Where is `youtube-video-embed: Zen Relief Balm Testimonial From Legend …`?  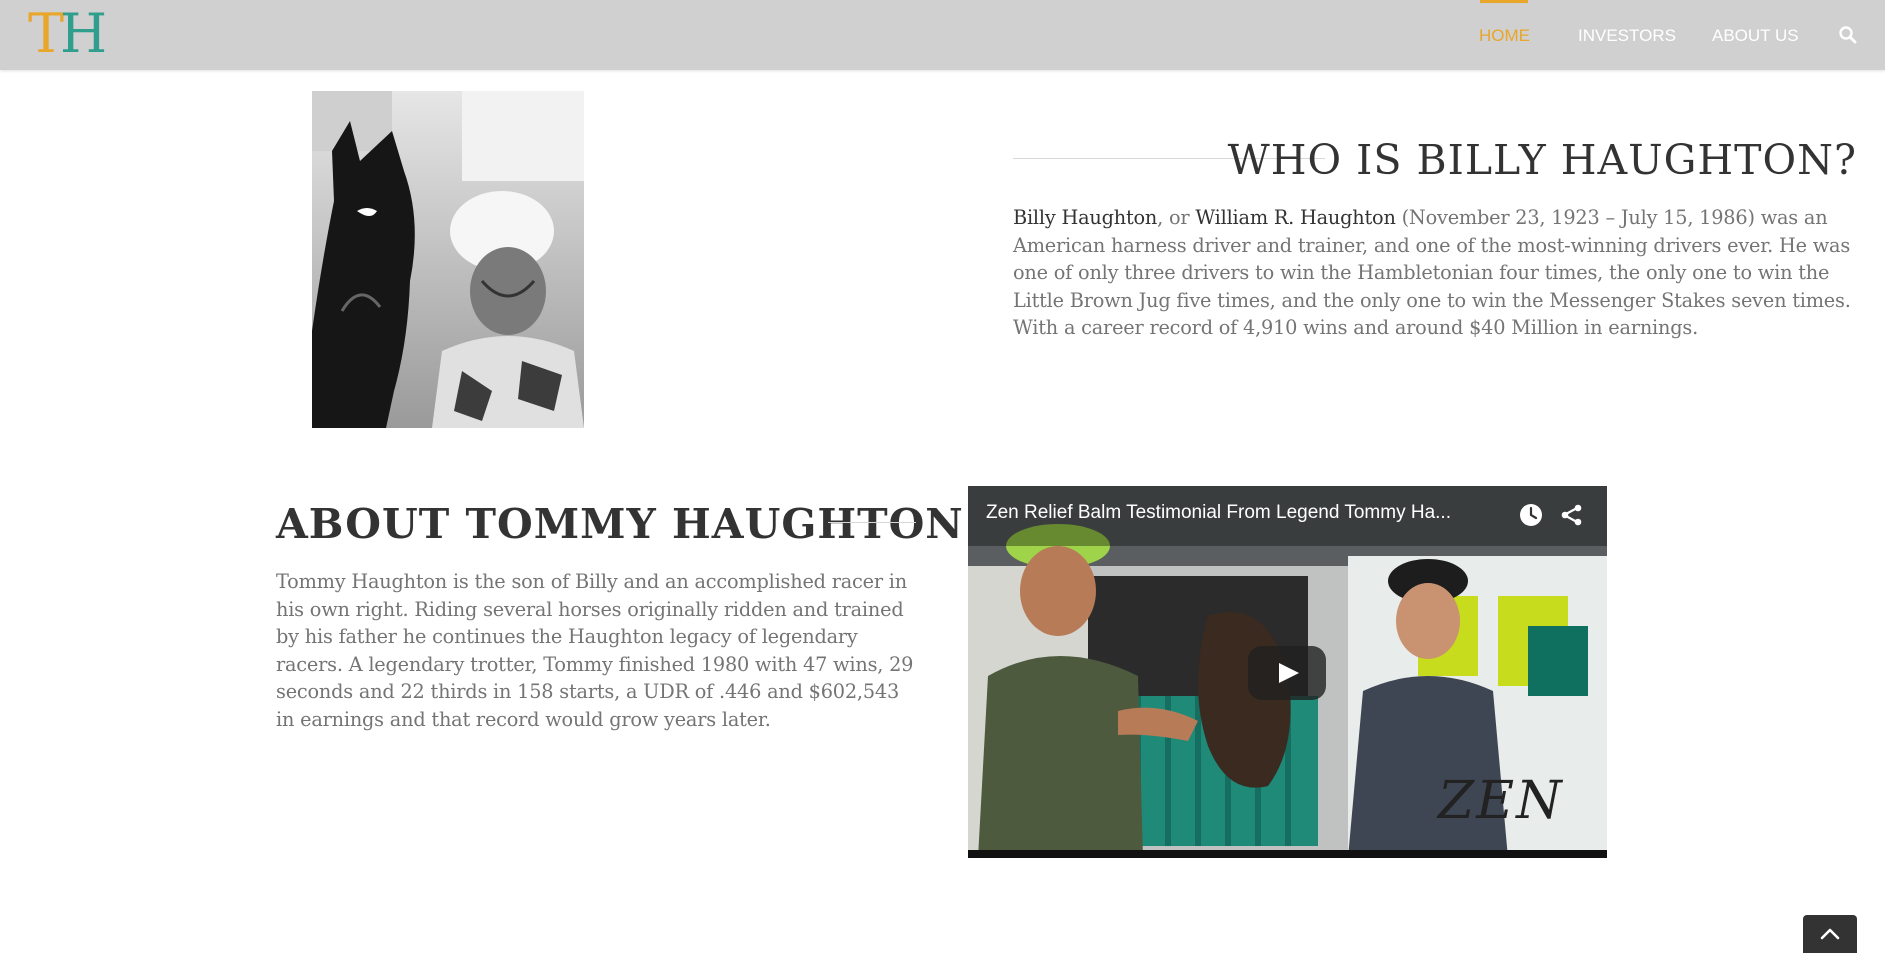
youtube-video-embed: Zen Relief Balm Testimonial From Legend … is located at coordinates (1287, 672).